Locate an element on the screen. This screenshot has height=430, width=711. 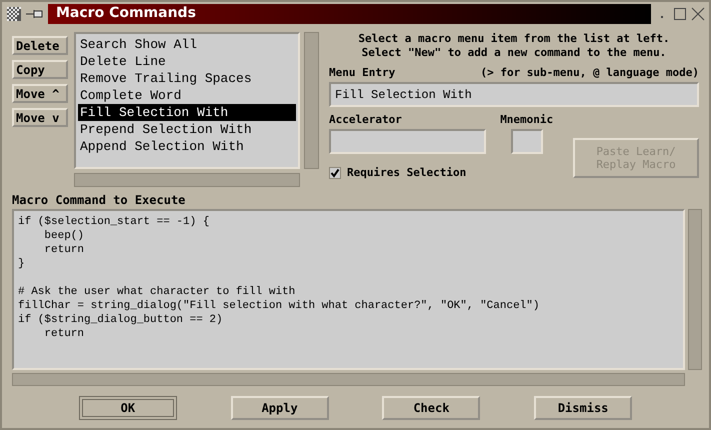
checkbox-label: Requires Selection is located at coordinates (406, 172).